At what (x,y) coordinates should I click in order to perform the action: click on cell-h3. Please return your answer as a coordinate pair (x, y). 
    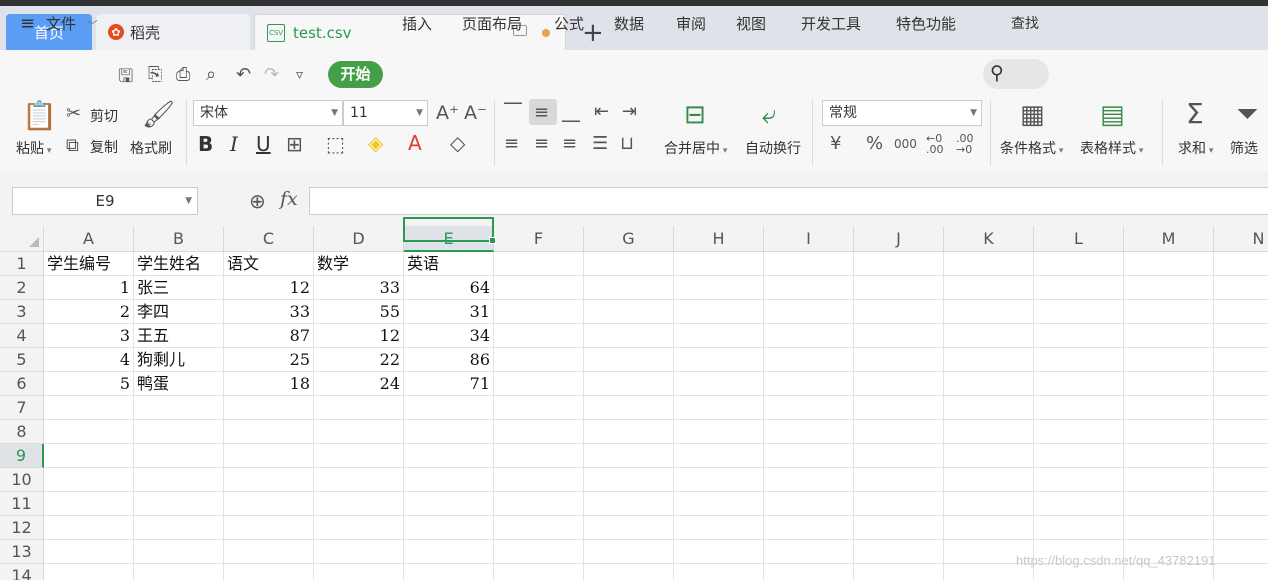
    Looking at the image, I should click on (719, 312).